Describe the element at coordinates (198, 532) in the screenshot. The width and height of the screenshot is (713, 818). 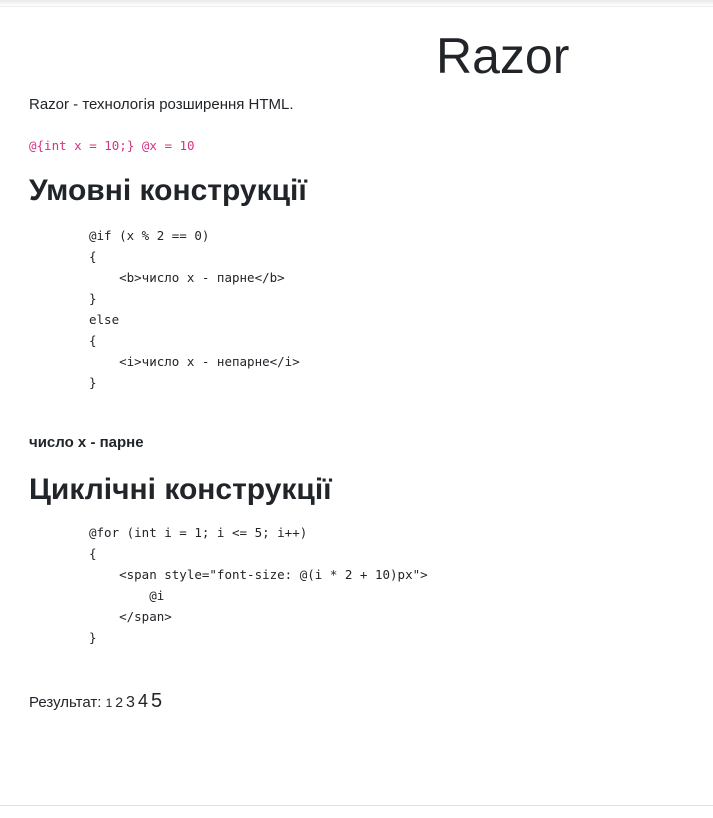
I see `code-line: @for (int i = 1; i <= 5; i++)` at that location.